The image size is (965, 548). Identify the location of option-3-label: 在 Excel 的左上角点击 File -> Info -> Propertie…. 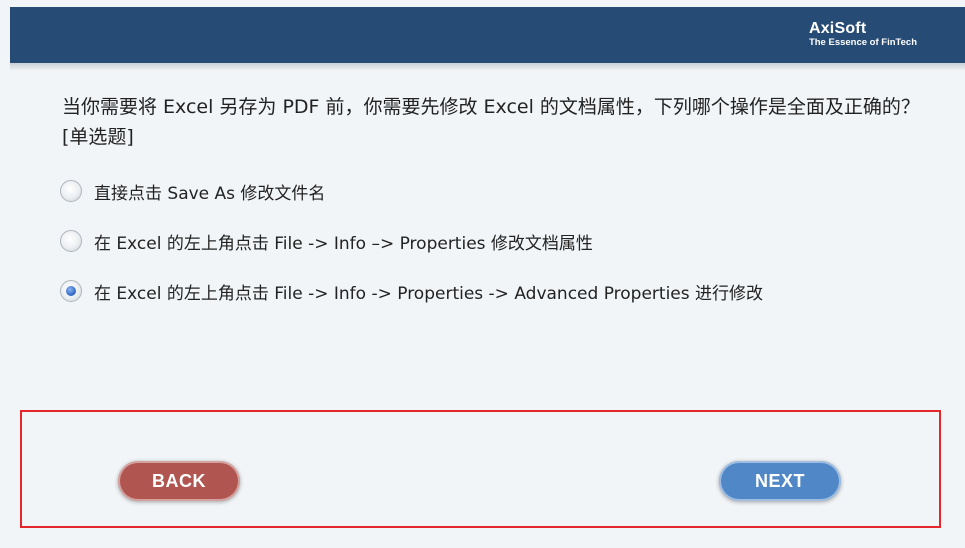
(429, 293).